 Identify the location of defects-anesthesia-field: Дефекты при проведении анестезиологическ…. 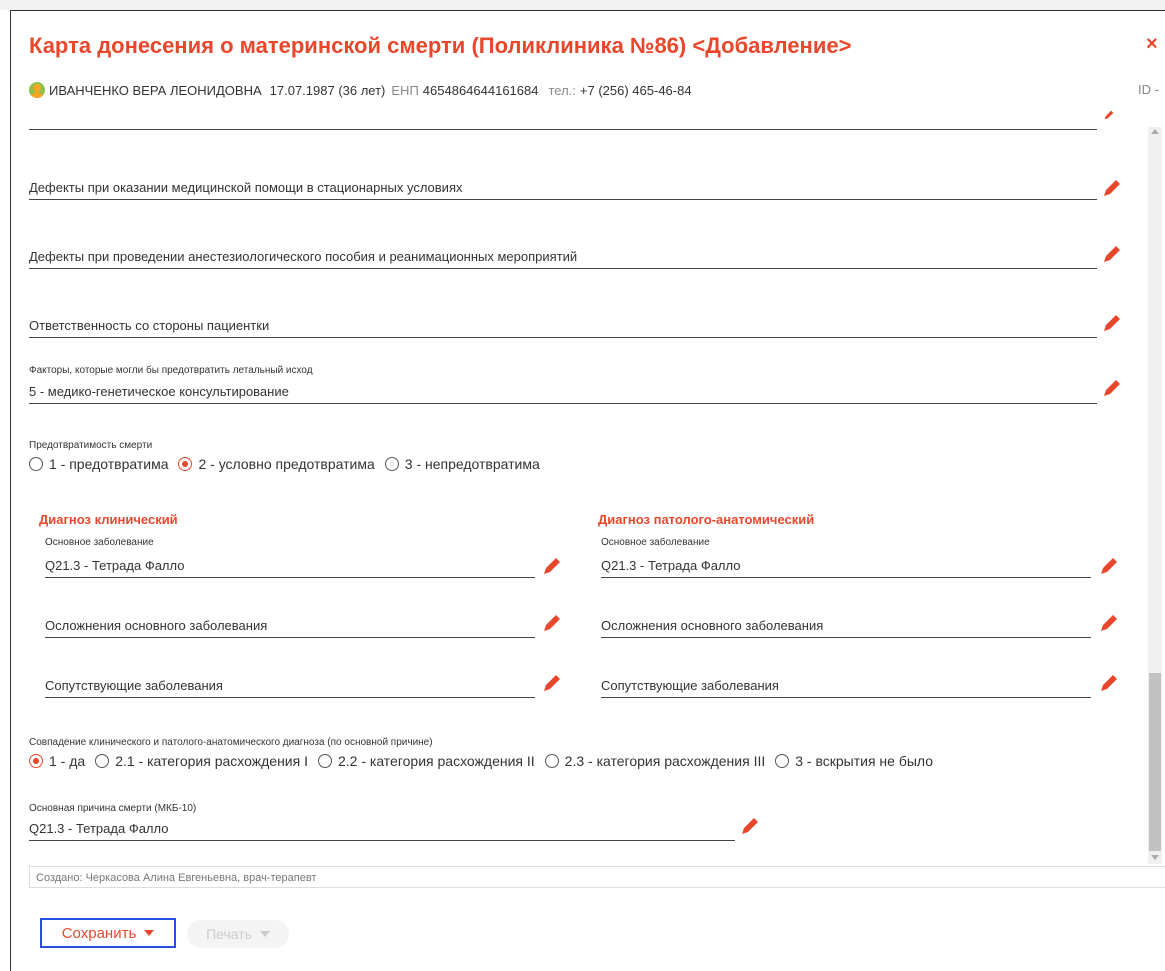
(563, 248).